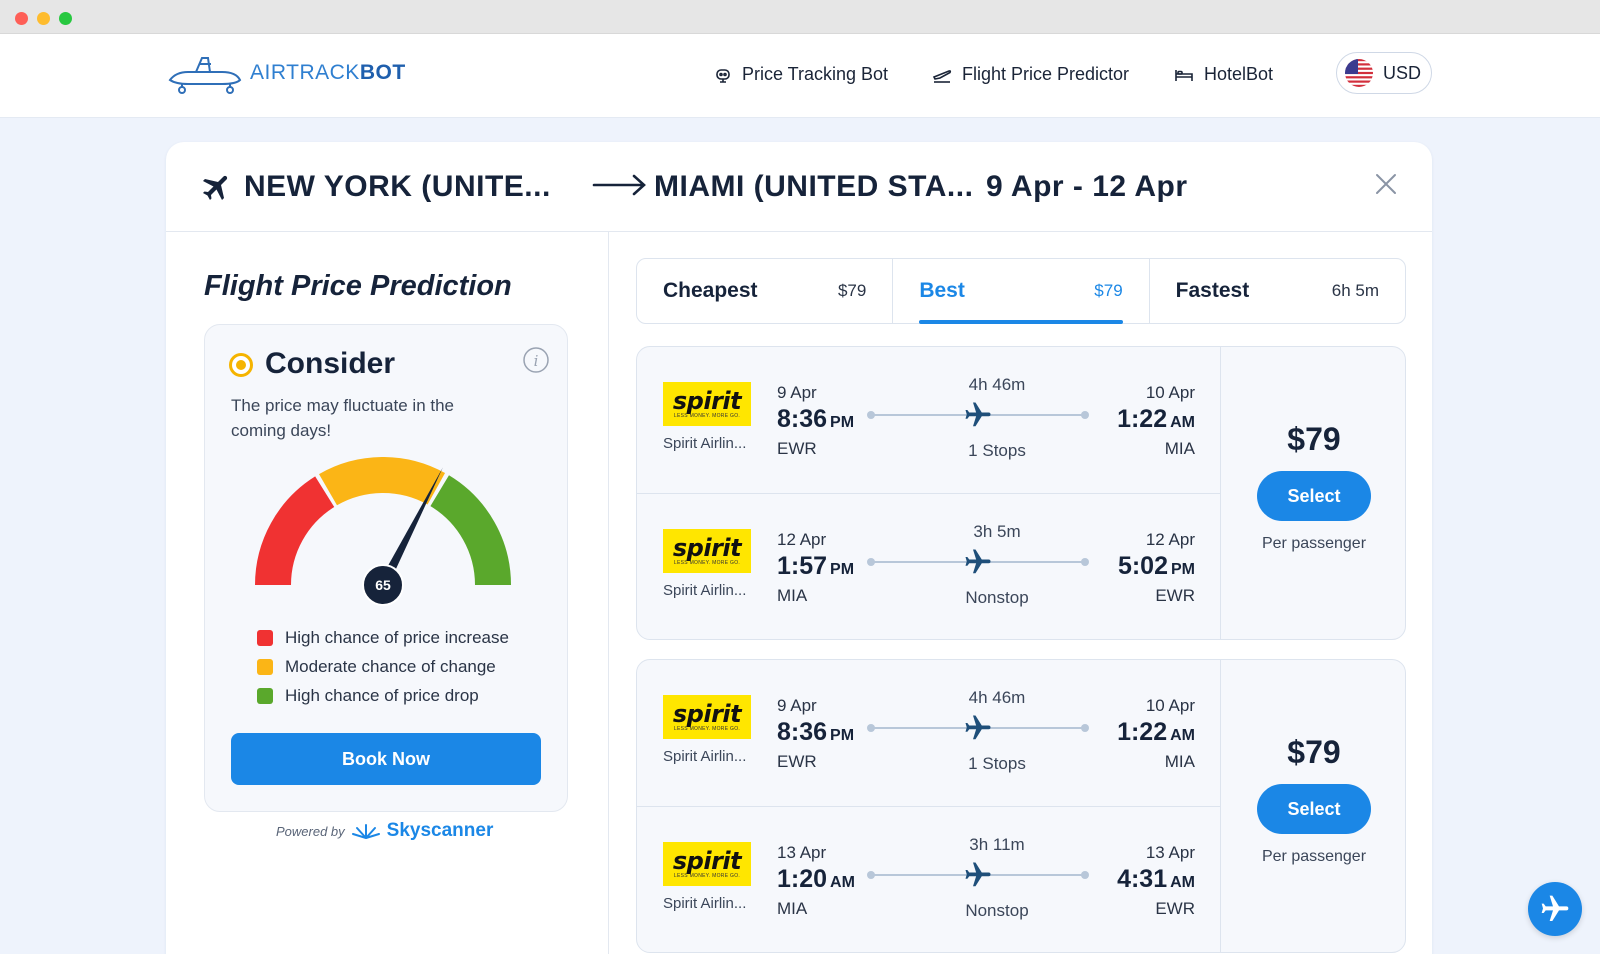 This screenshot has height=954, width=1600. I want to click on tab-label: Best, so click(942, 290).